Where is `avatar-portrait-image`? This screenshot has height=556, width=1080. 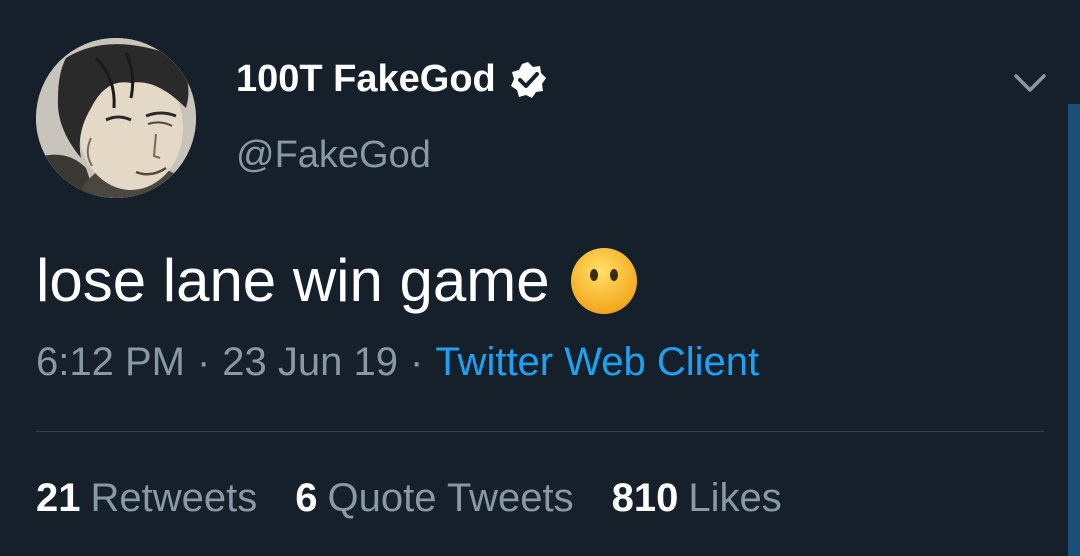
avatar-portrait-image is located at coordinates (116, 118).